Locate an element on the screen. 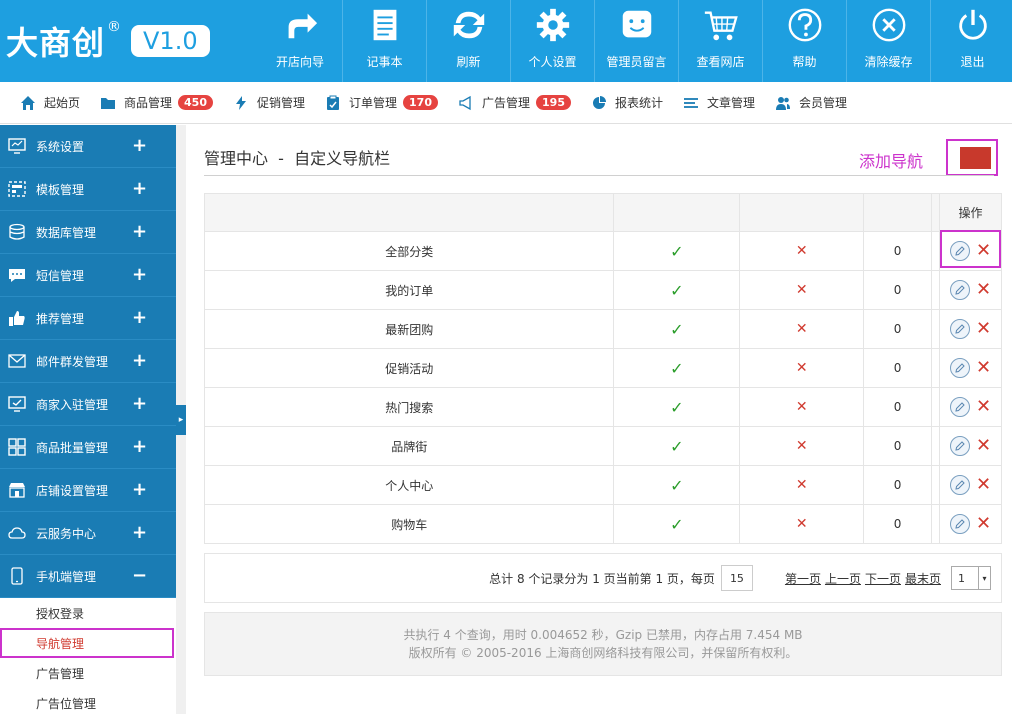 Image resolution: width=1012 pixels, height=714 pixels. per-page-input: 15 is located at coordinates (736, 578).